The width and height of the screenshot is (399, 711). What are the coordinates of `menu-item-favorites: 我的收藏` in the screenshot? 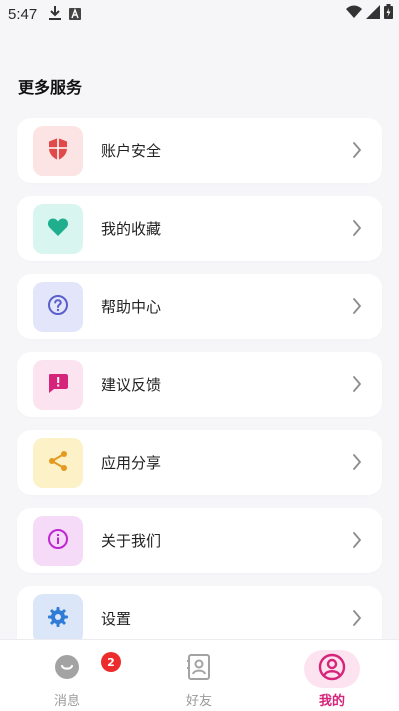 It's located at (199, 228).